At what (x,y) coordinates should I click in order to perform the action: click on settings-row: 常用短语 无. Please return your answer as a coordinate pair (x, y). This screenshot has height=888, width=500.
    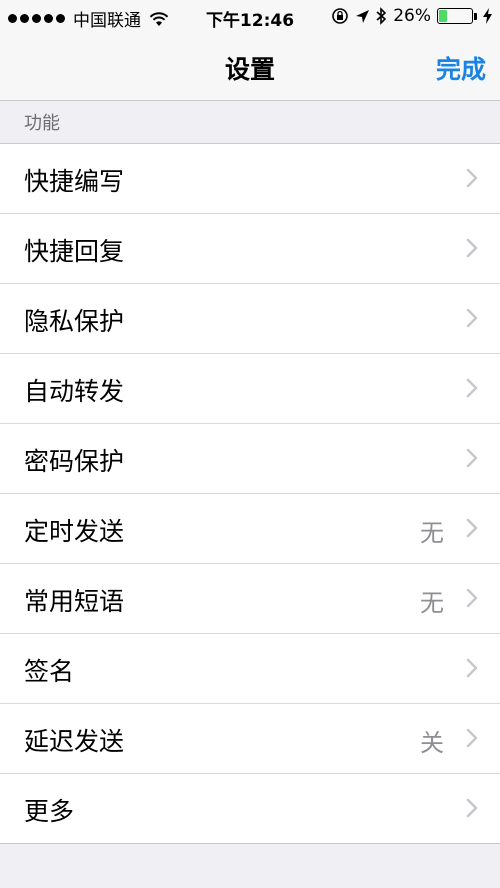
    Looking at the image, I should click on (250, 599).